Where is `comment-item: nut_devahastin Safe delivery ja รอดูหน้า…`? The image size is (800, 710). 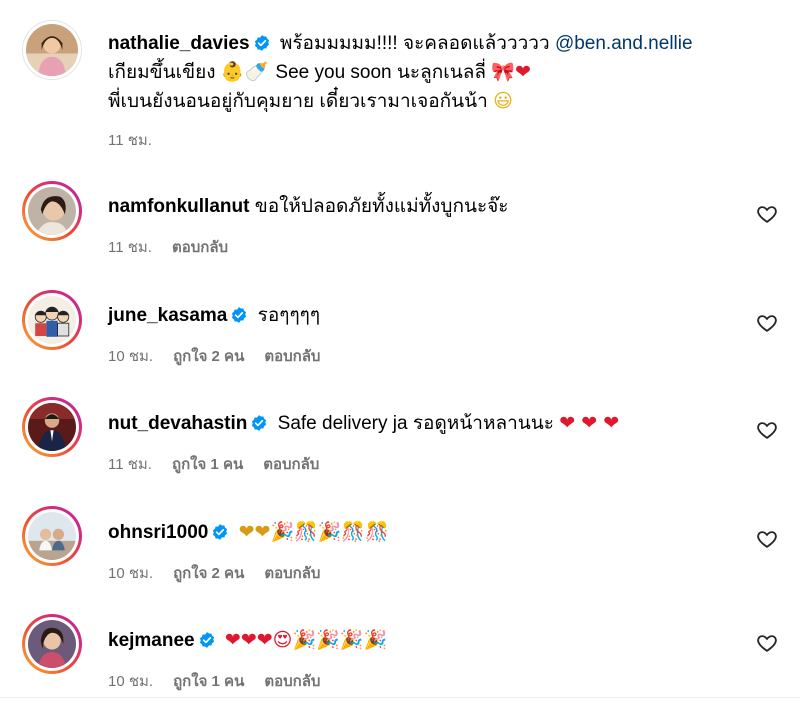 comment-item: nut_devahastin Safe delivery ja รอดูหน้า… is located at coordinates (411, 442).